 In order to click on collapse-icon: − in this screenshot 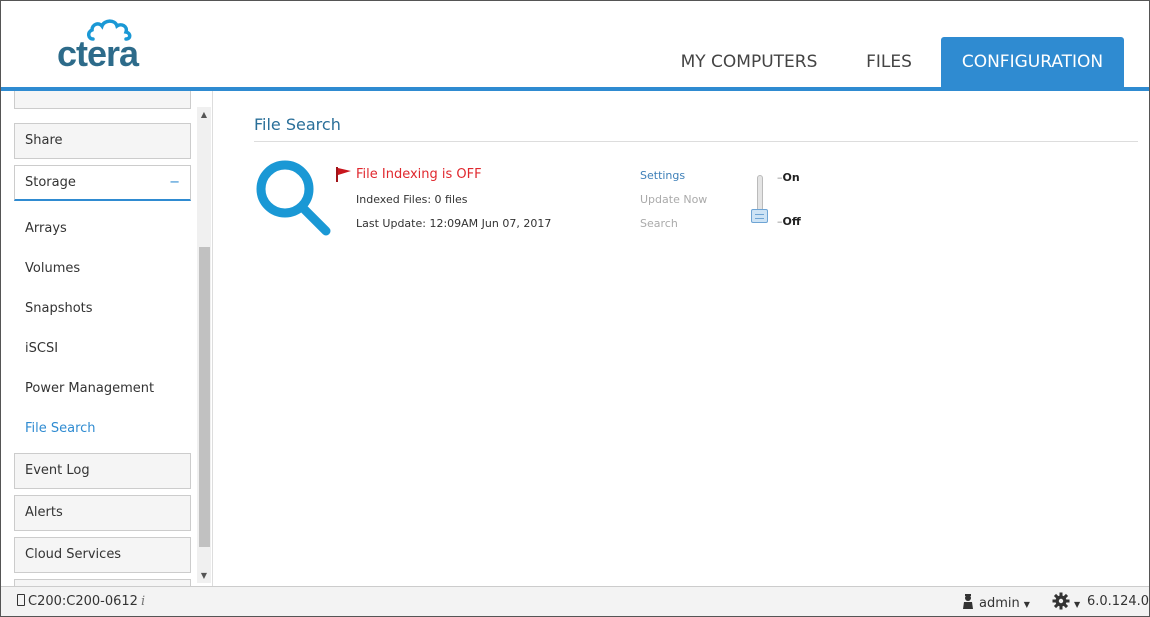, I will do `click(174, 183)`.